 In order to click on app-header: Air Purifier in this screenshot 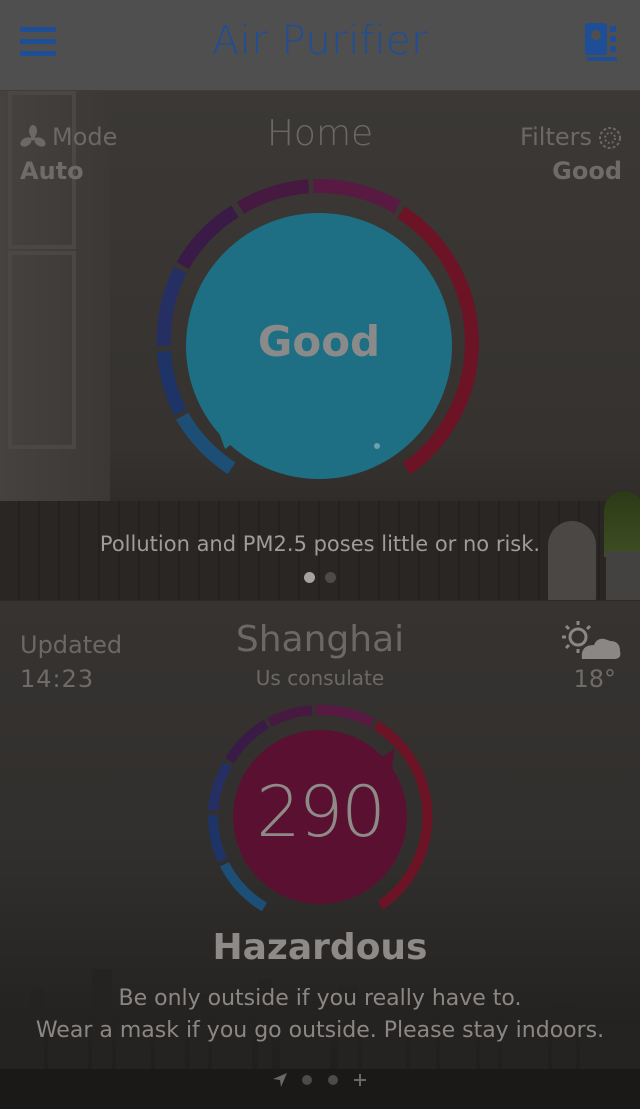, I will do `click(320, 45)`.